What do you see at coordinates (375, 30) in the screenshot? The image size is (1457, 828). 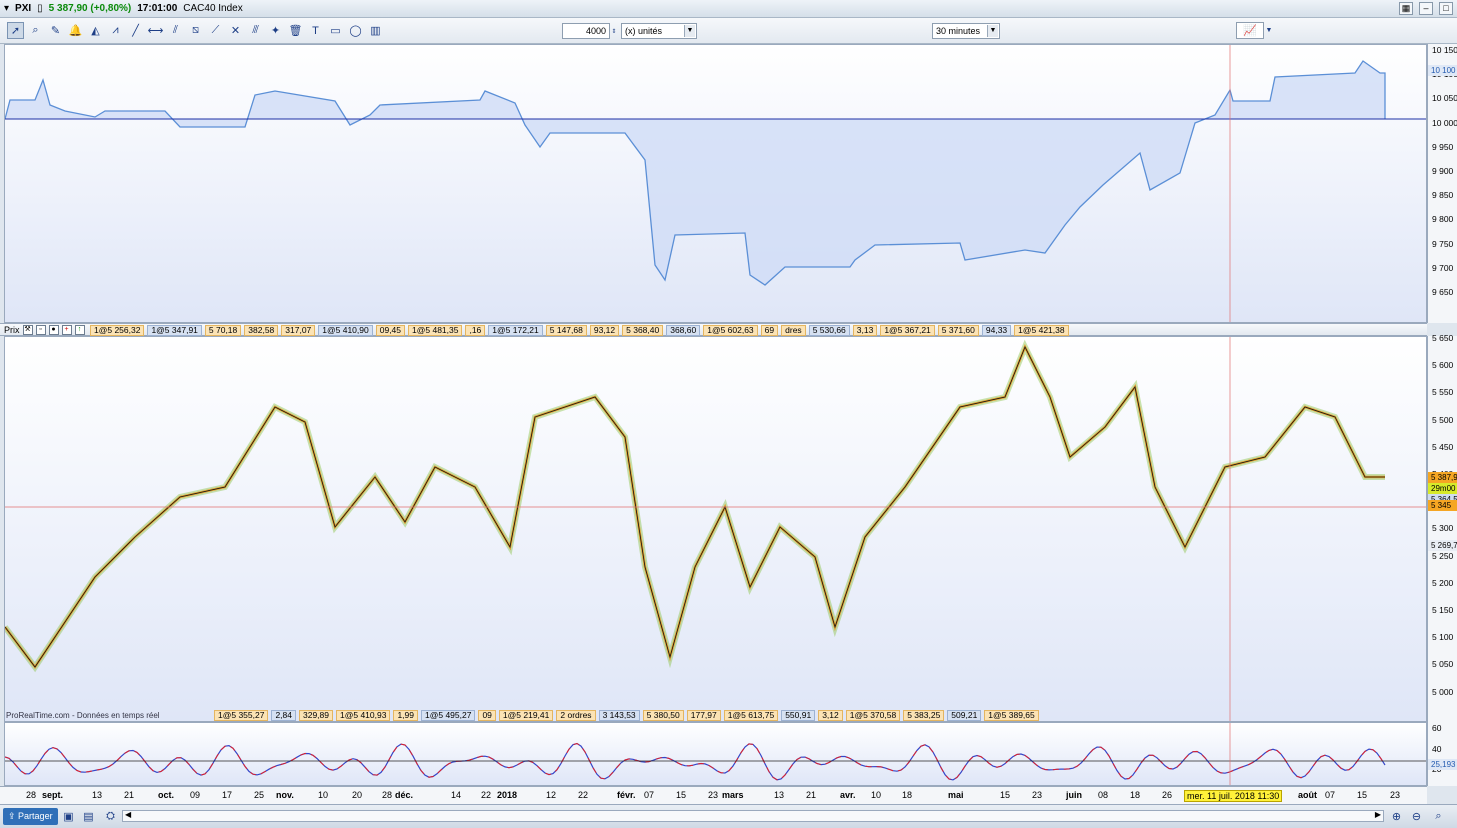 I see `grid-icon: ▥` at bounding box center [375, 30].